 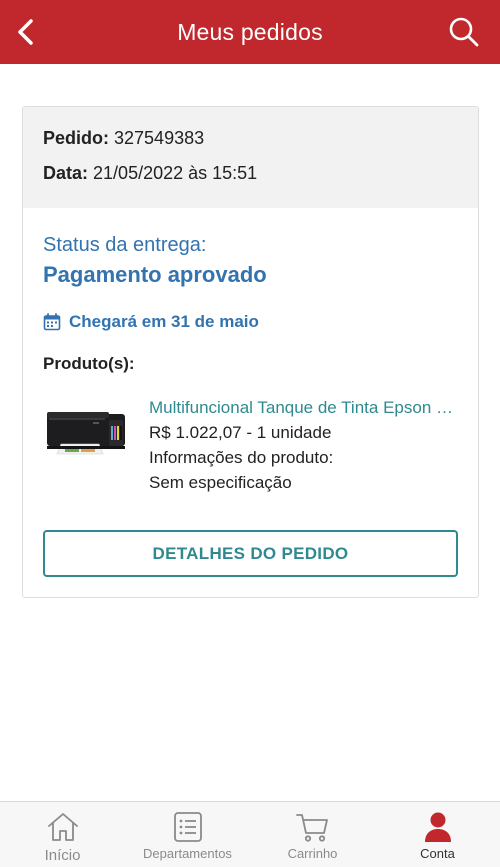 What do you see at coordinates (311, 828) in the screenshot?
I see `cart-icon` at bounding box center [311, 828].